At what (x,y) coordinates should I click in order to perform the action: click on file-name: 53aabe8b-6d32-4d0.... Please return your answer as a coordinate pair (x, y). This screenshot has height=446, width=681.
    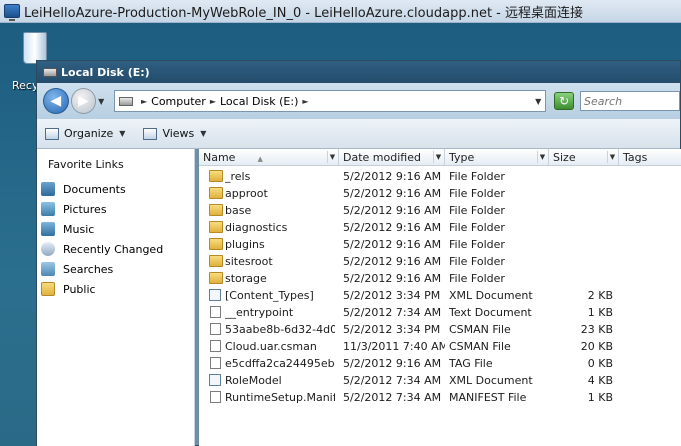
    Looking at the image, I should click on (280, 329).